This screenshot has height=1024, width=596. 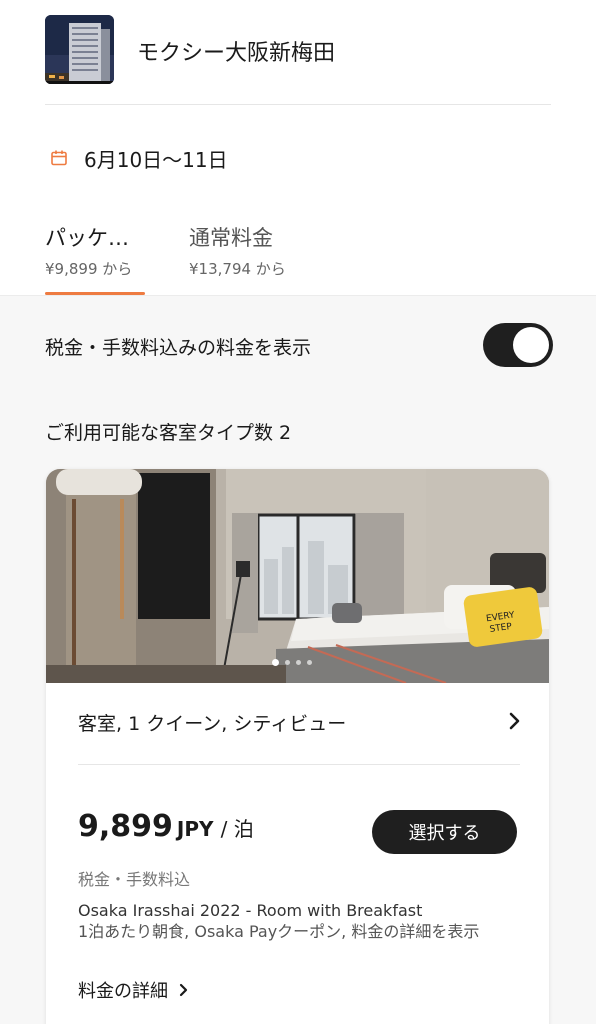 What do you see at coordinates (168, 433) in the screenshot?
I see `room-type-count: ご利用可能な客室タイプ数 2` at bounding box center [168, 433].